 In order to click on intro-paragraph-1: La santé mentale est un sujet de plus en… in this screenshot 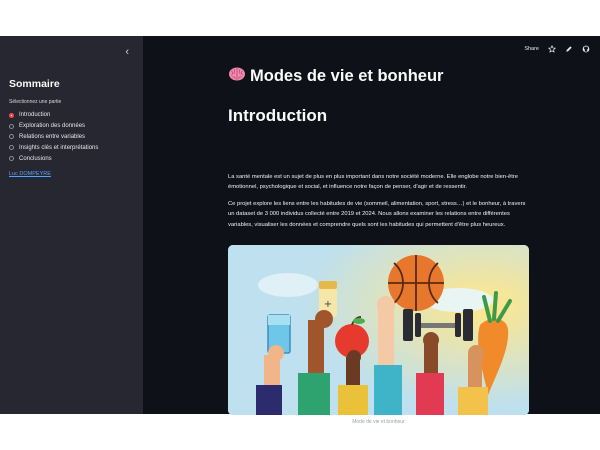, I will do `click(373, 182)`.